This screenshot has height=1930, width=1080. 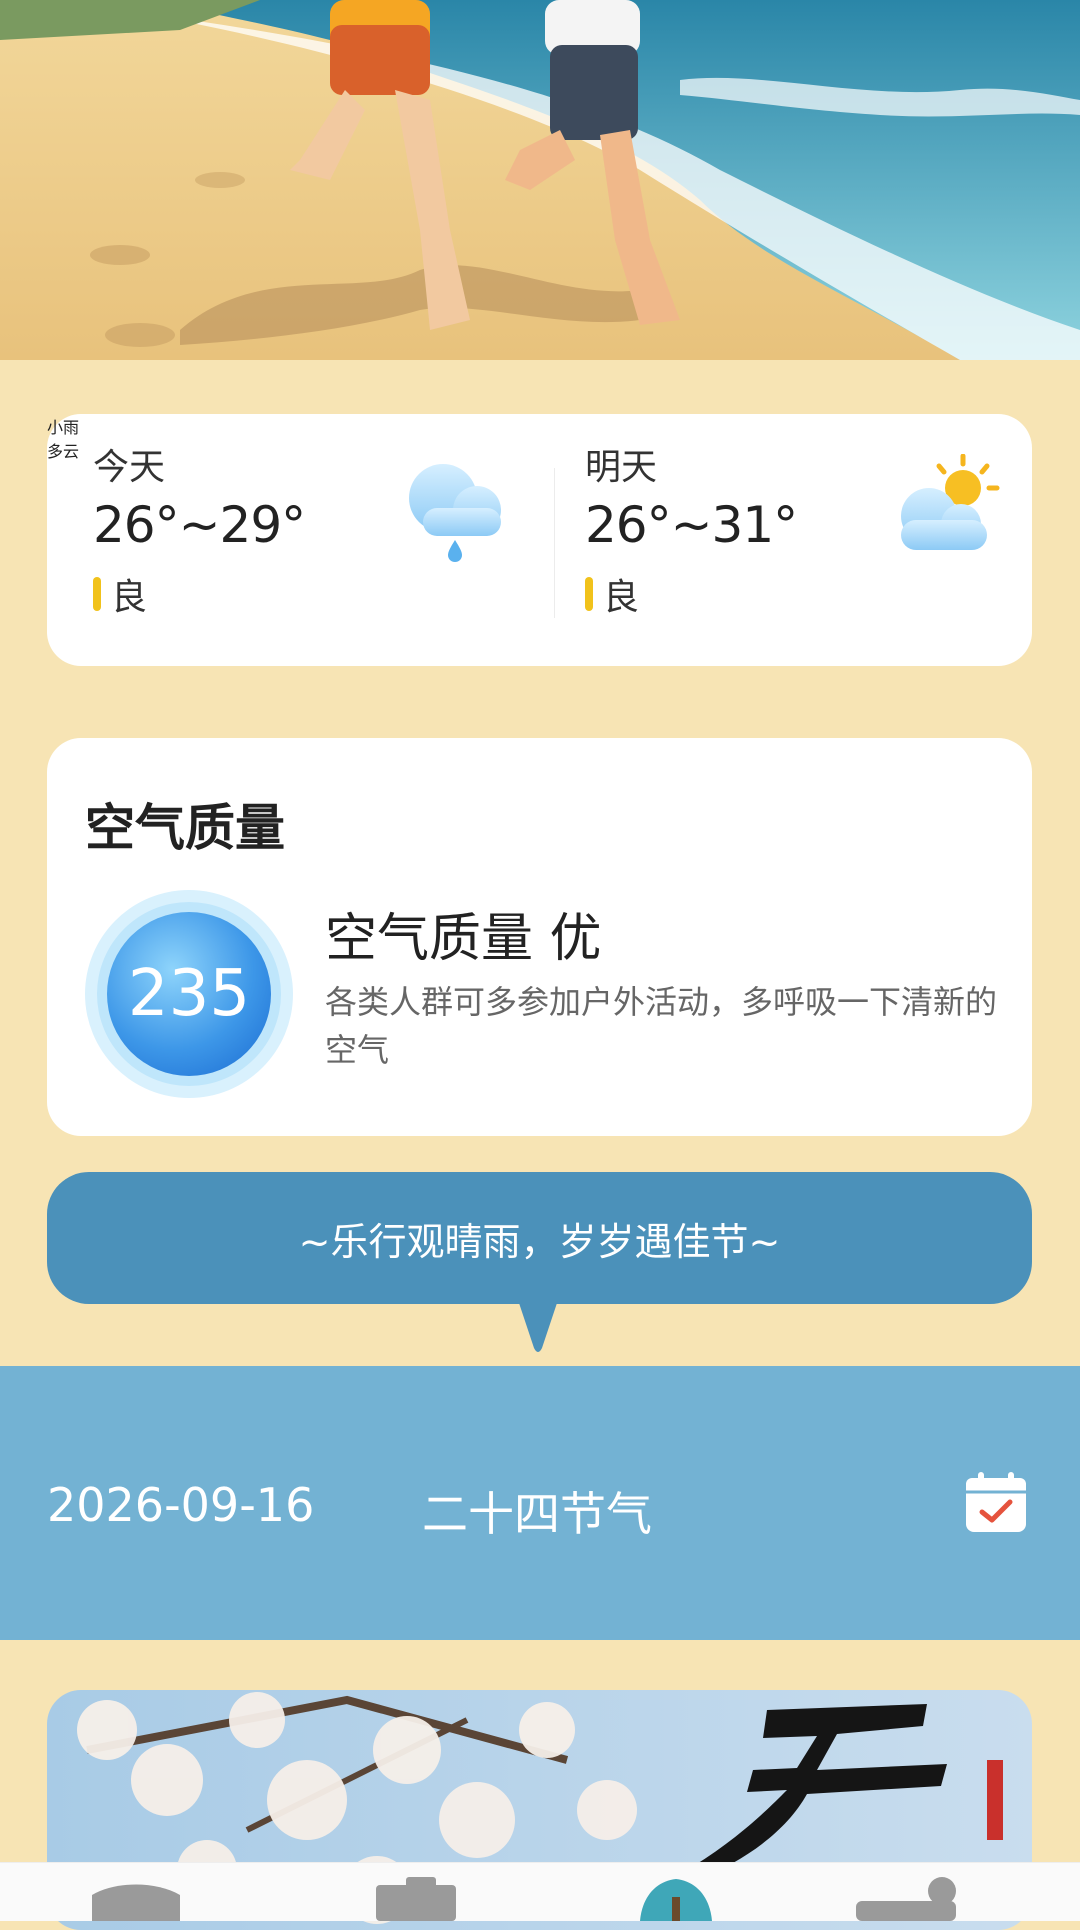 What do you see at coordinates (621, 467) in the screenshot?
I see `tomorrow-label: 明天` at bounding box center [621, 467].